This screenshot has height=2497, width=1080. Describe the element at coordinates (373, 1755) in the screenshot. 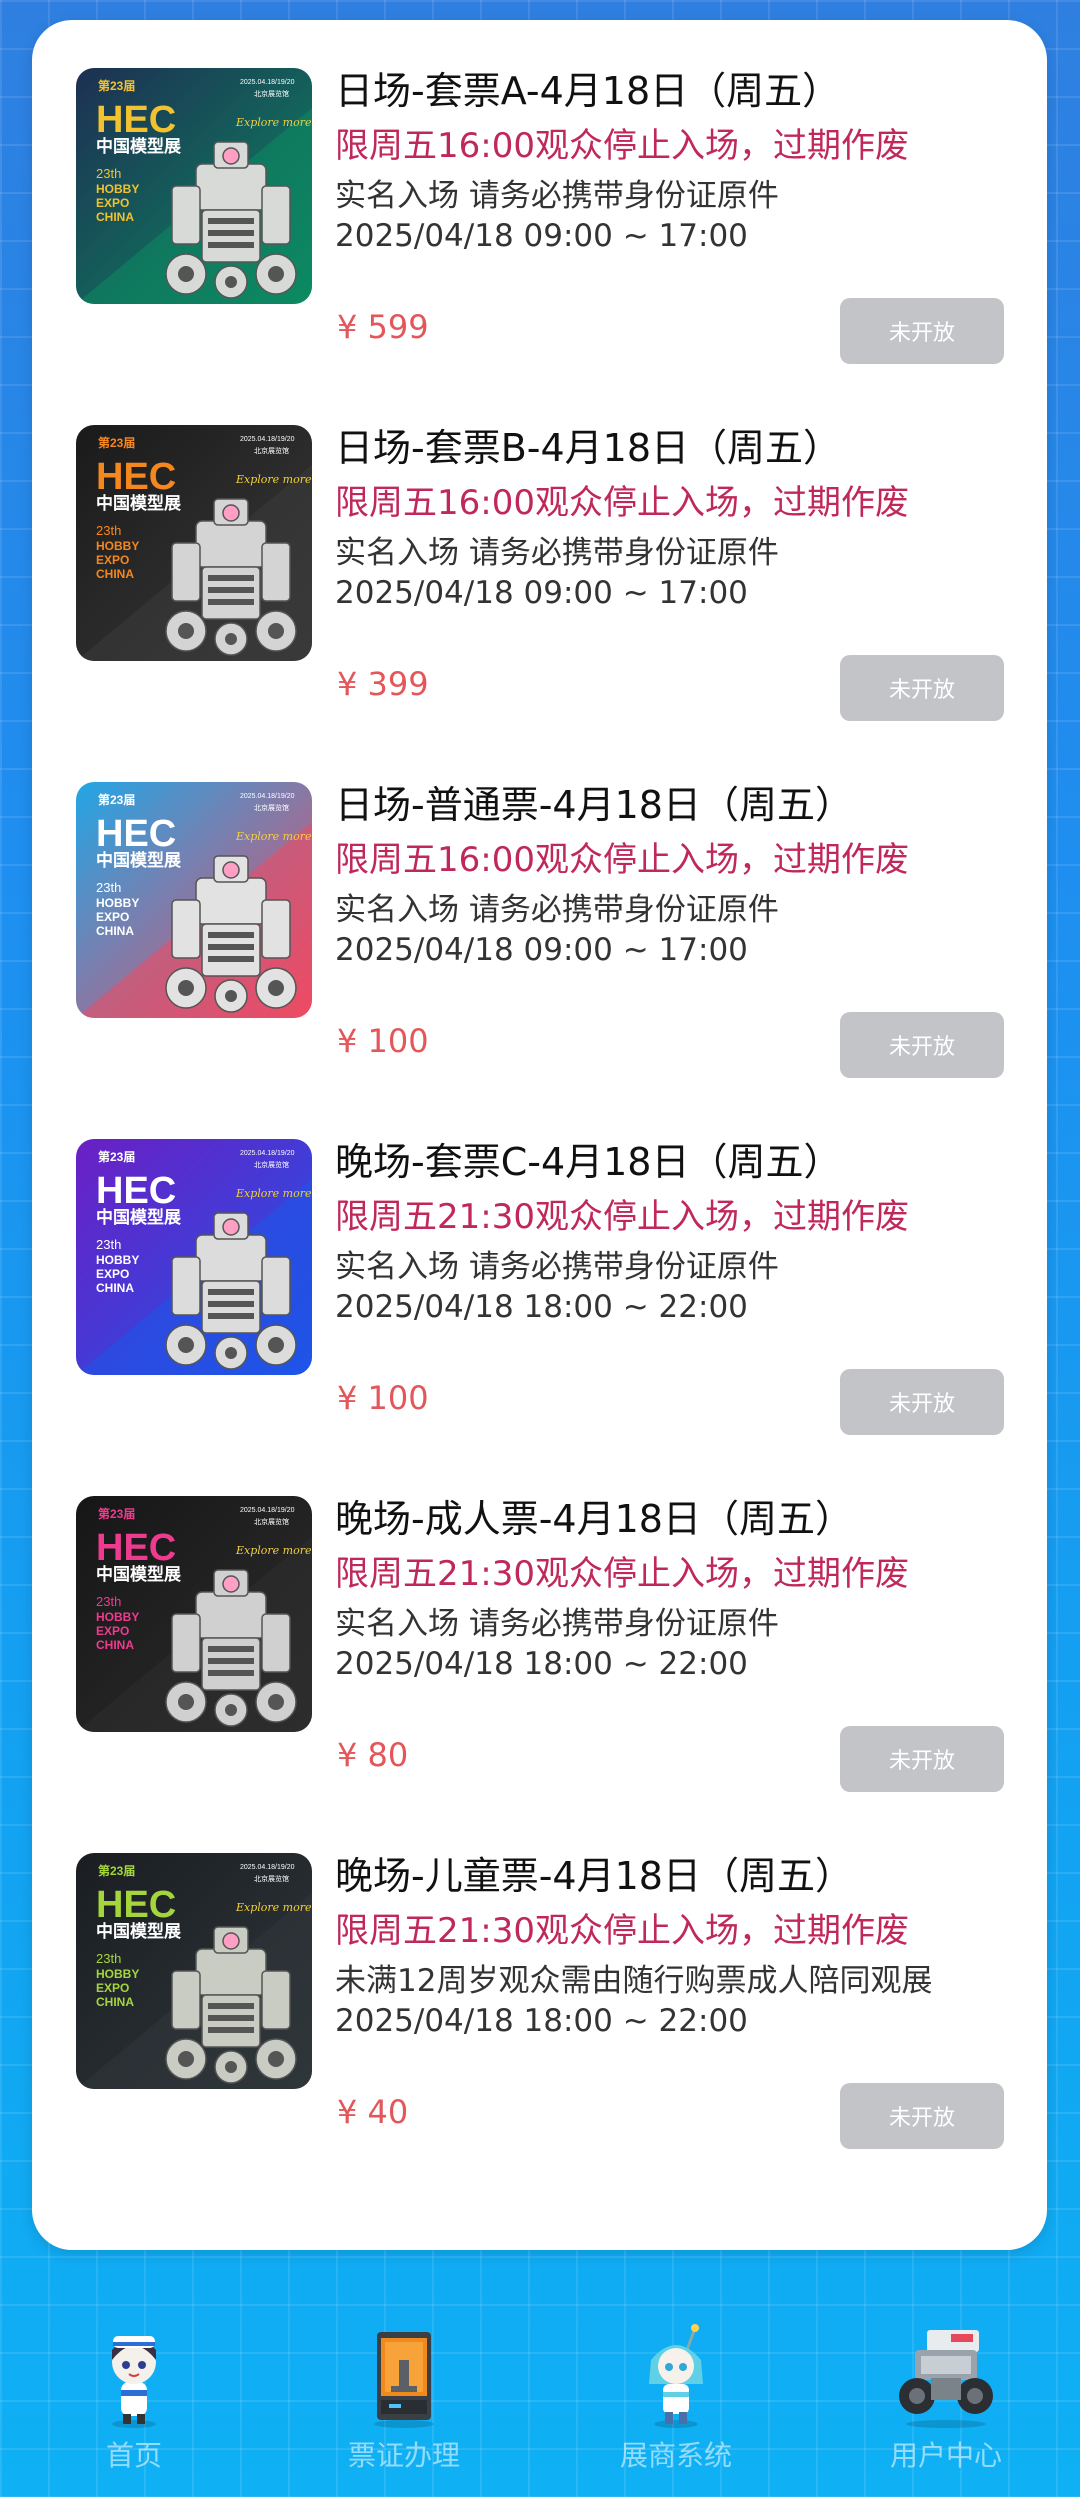

I see `ticket-price: ¥ 80` at that location.